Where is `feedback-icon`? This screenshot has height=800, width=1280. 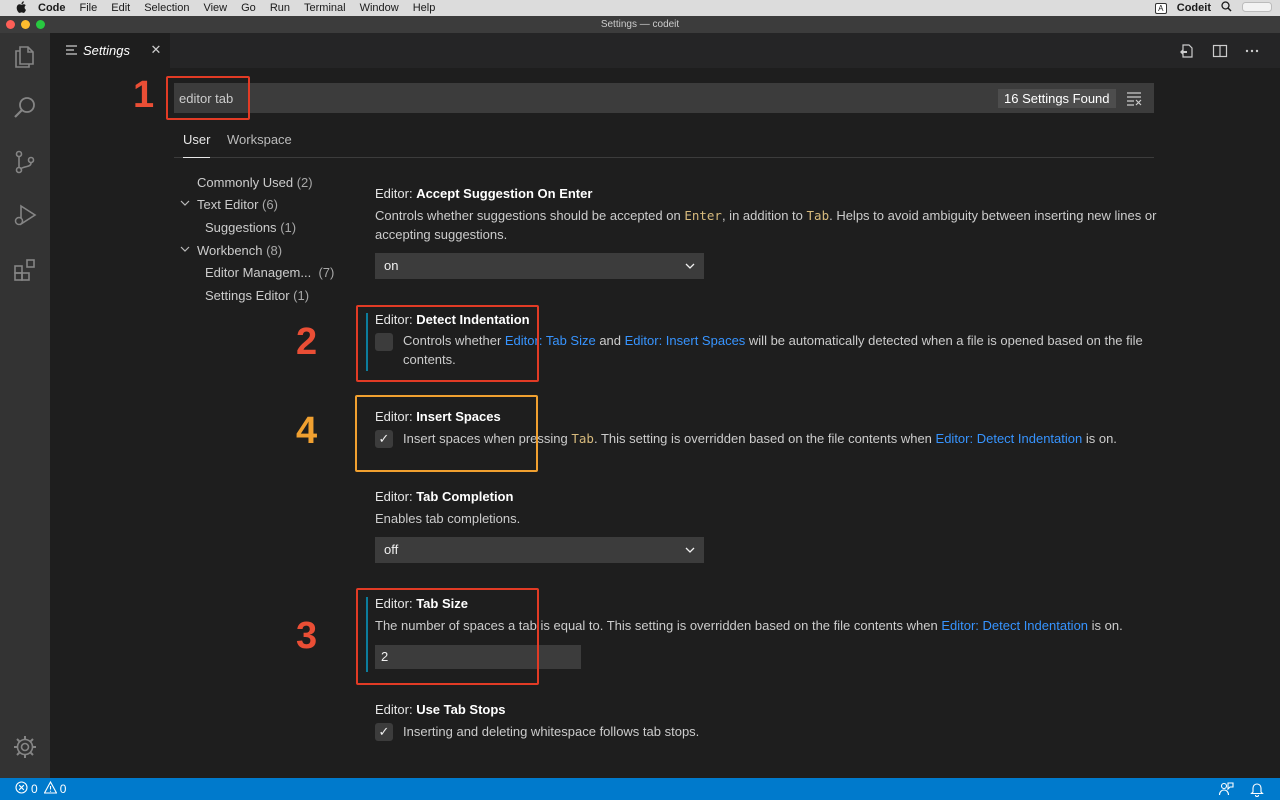
feedback-icon is located at coordinates (1226, 790).